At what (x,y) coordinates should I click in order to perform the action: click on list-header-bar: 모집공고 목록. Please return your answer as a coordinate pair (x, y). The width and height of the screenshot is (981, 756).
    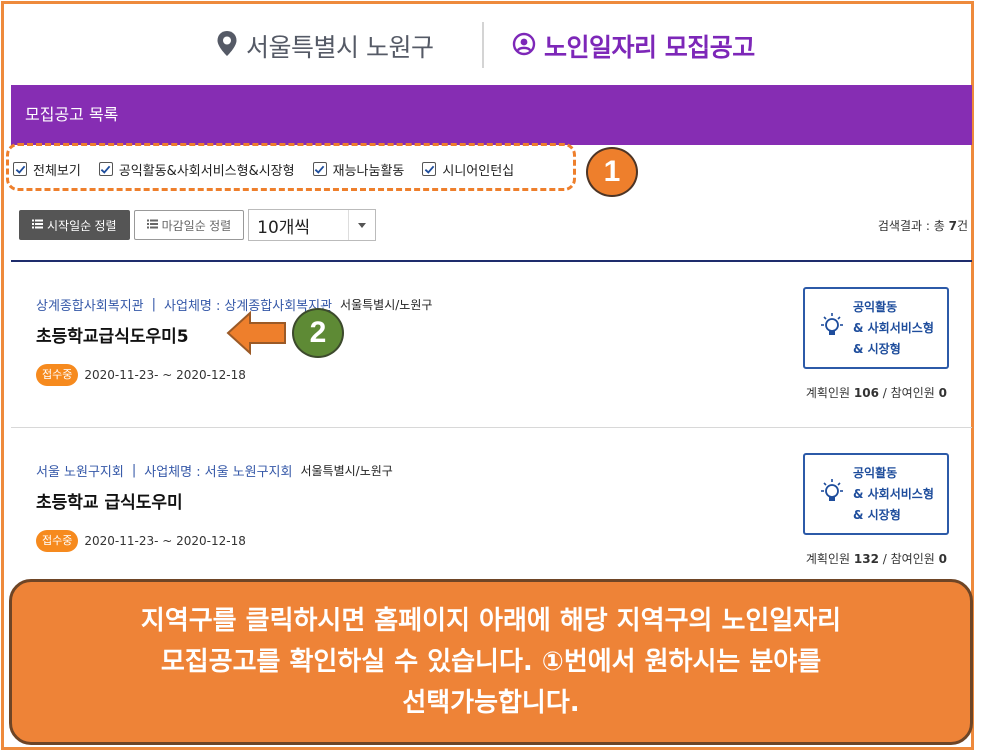
    Looking at the image, I should click on (491, 115).